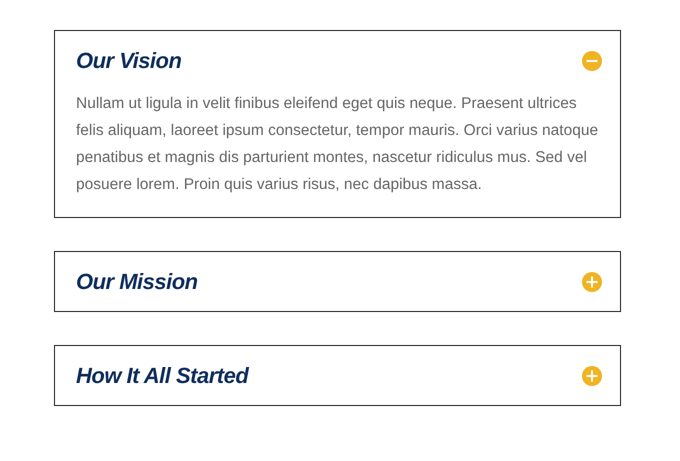 The width and height of the screenshot is (680, 461). I want to click on accordion-title: Our Mission, so click(137, 281).